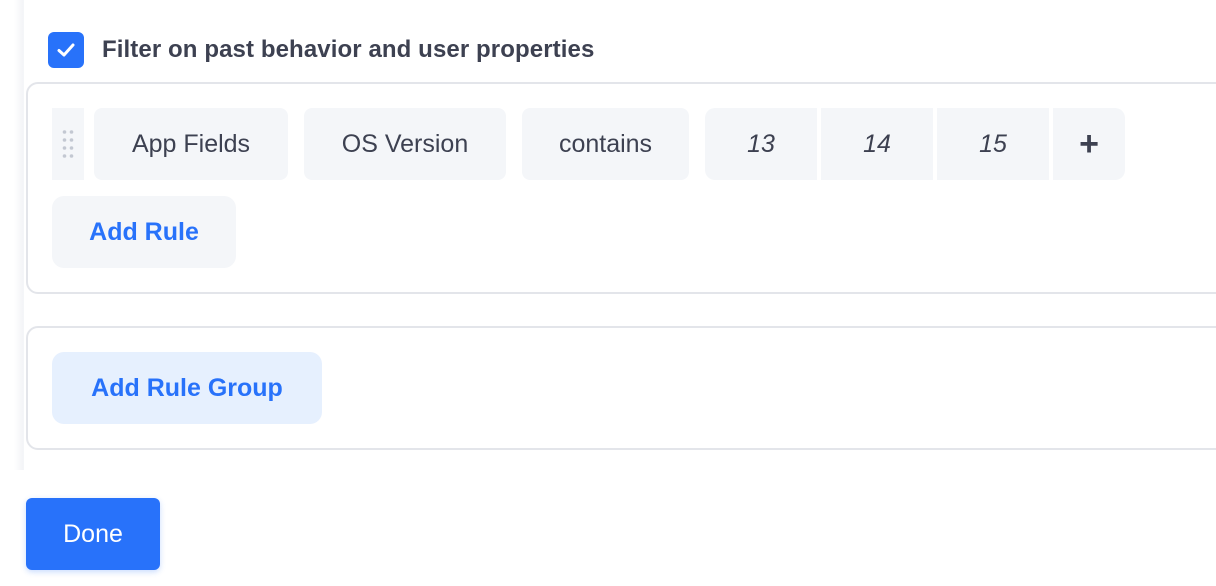 The width and height of the screenshot is (1216, 586). I want to click on add-rule-group-button: Add Rule Group, so click(187, 388).